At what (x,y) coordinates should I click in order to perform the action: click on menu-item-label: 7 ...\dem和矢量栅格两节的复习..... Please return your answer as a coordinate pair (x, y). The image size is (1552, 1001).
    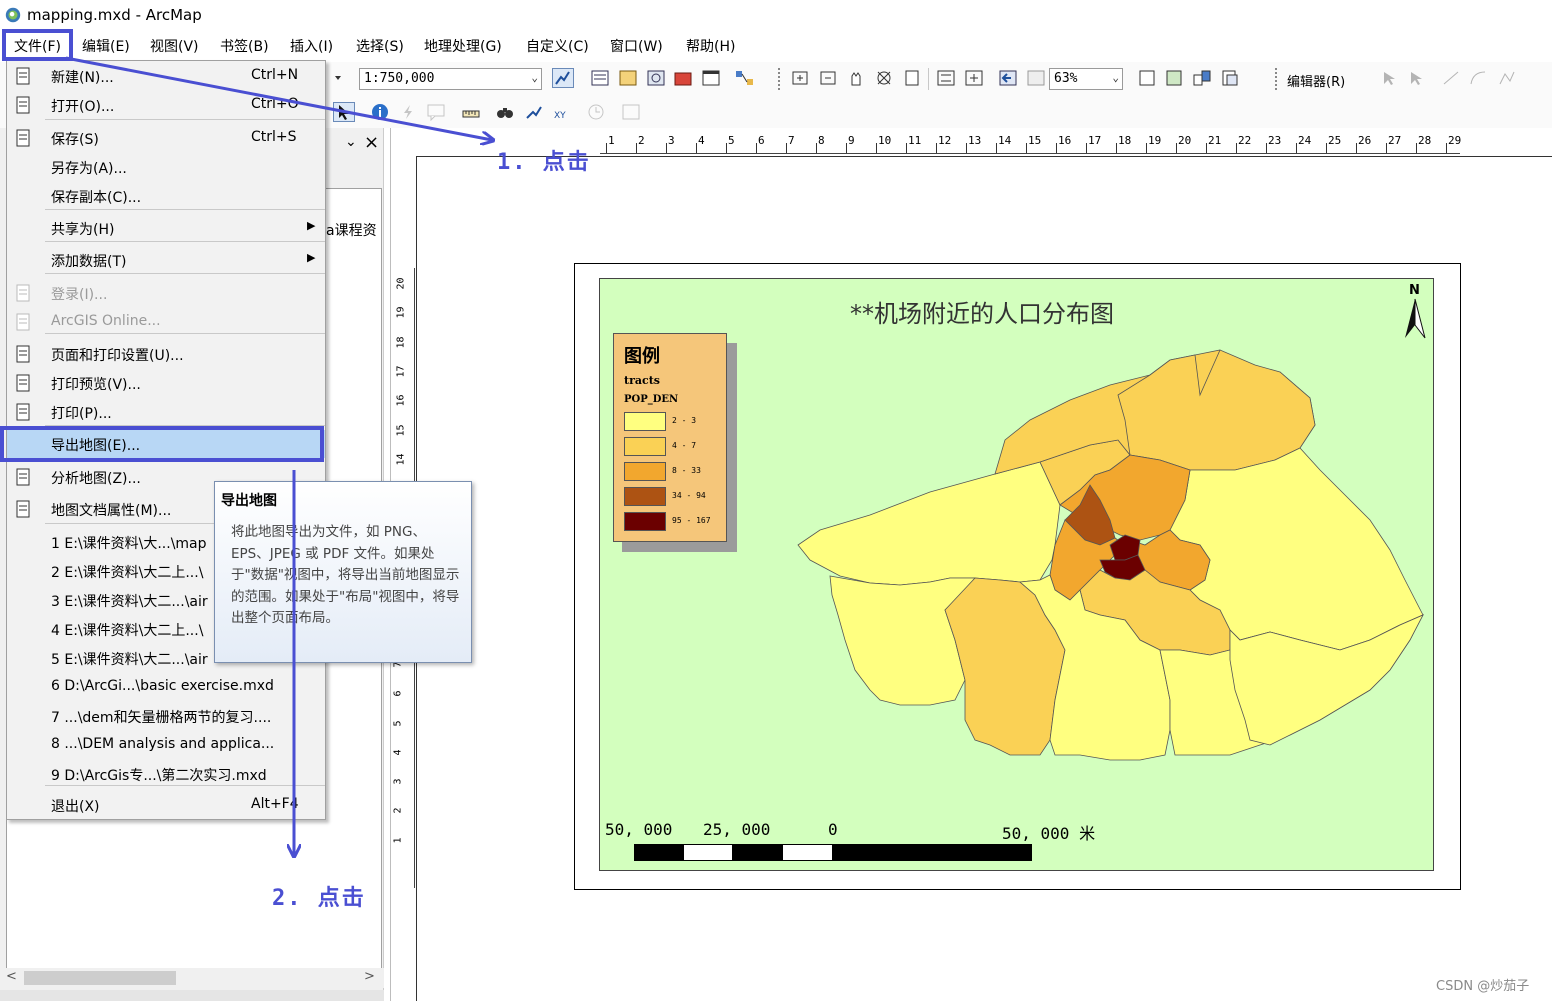
    Looking at the image, I should click on (161, 718).